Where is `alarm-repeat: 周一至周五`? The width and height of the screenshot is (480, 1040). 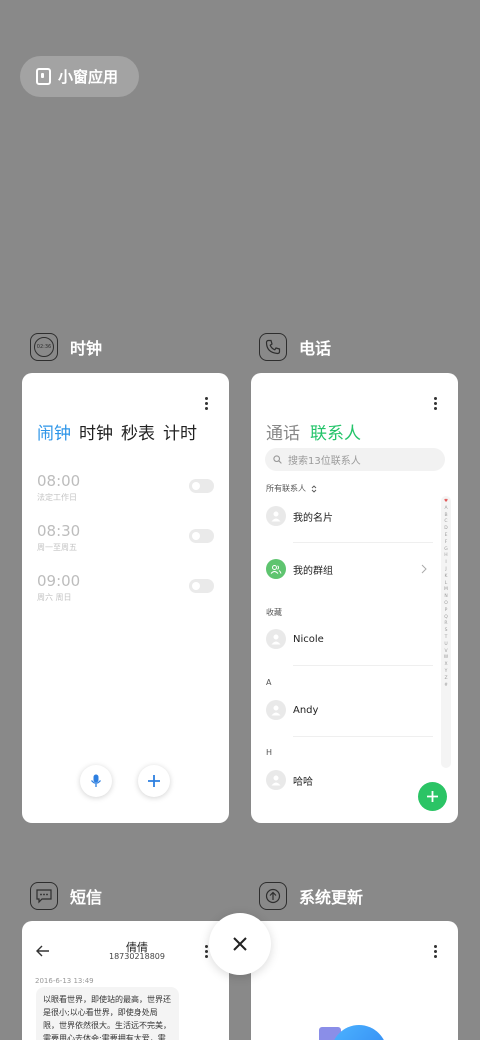
alarm-repeat: 周一至周五 is located at coordinates (57, 547).